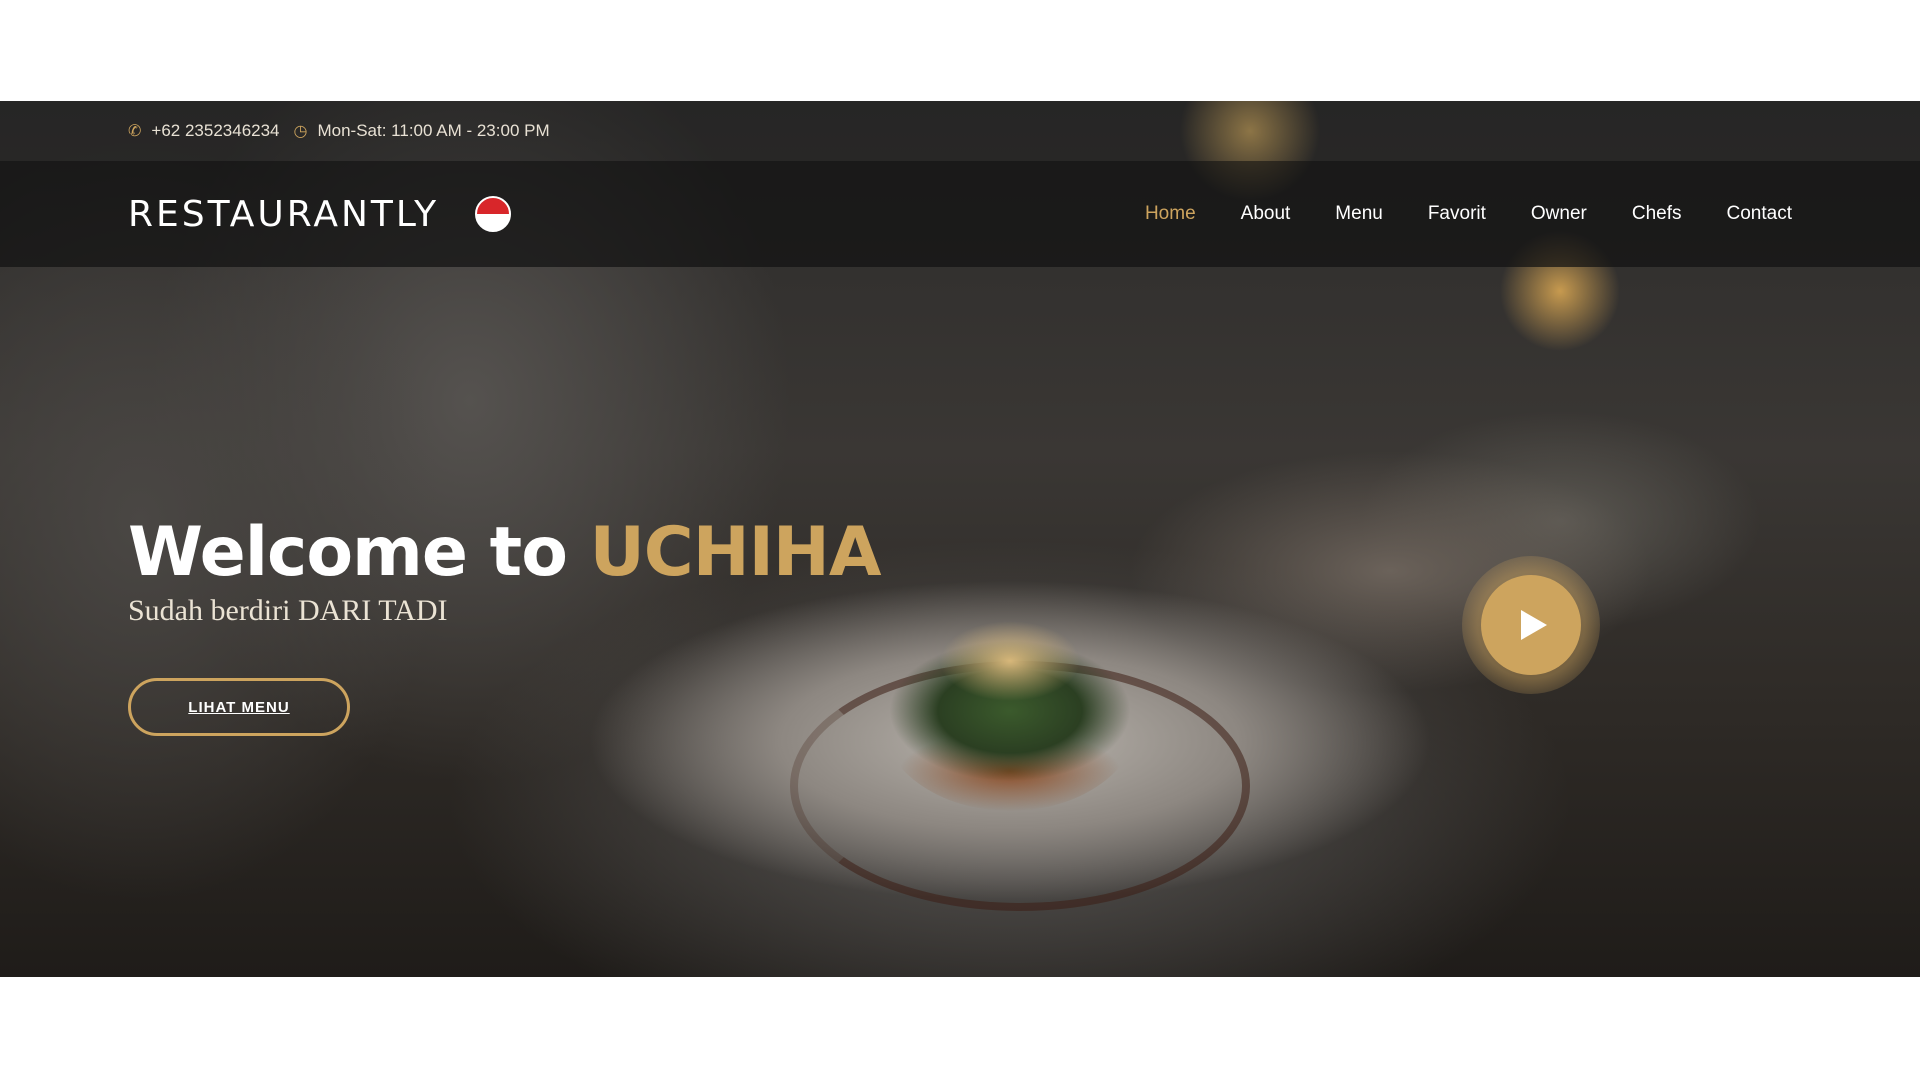 The width and height of the screenshot is (1920, 1080). I want to click on video-play-halo, so click(1531, 625).